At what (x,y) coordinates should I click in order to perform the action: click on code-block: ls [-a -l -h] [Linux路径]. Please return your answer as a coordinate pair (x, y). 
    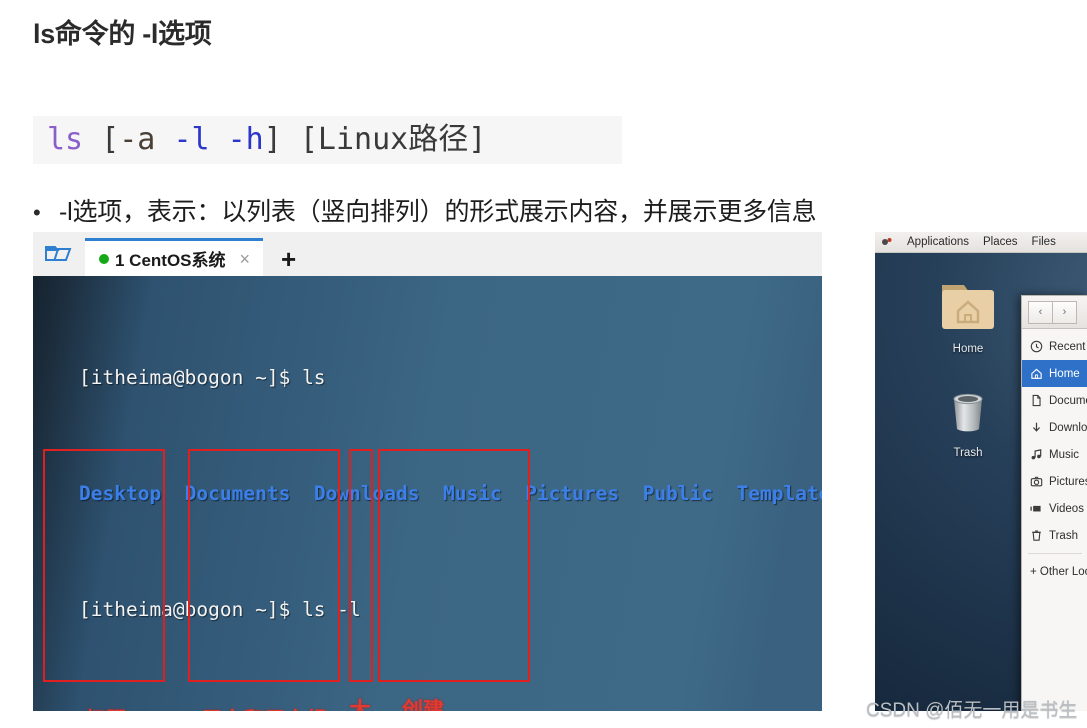
    Looking at the image, I should click on (327, 140).